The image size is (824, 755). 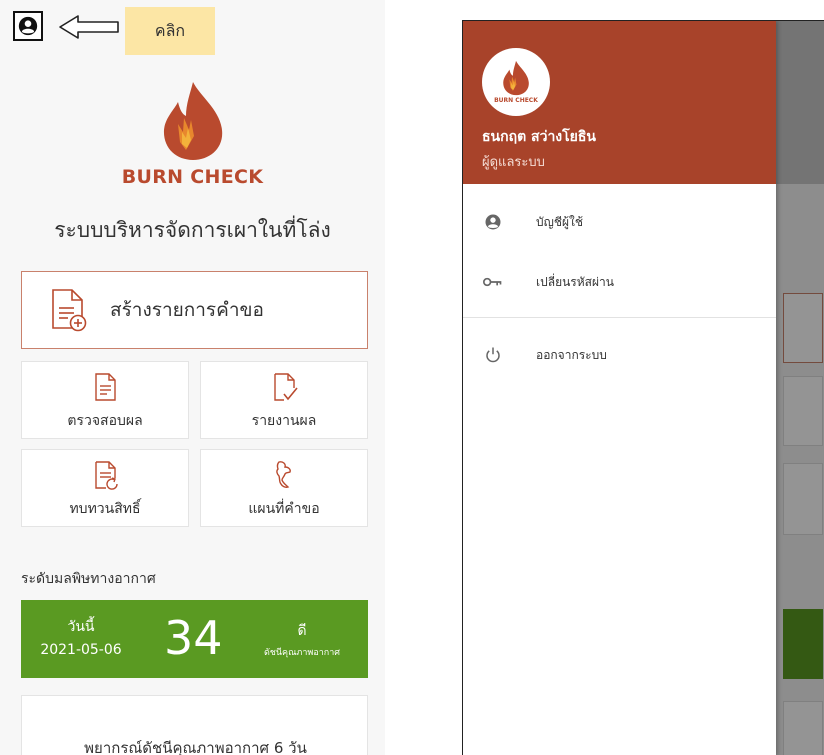 I want to click on user-role: ผู้ดูแลระบบ, so click(x=513, y=162).